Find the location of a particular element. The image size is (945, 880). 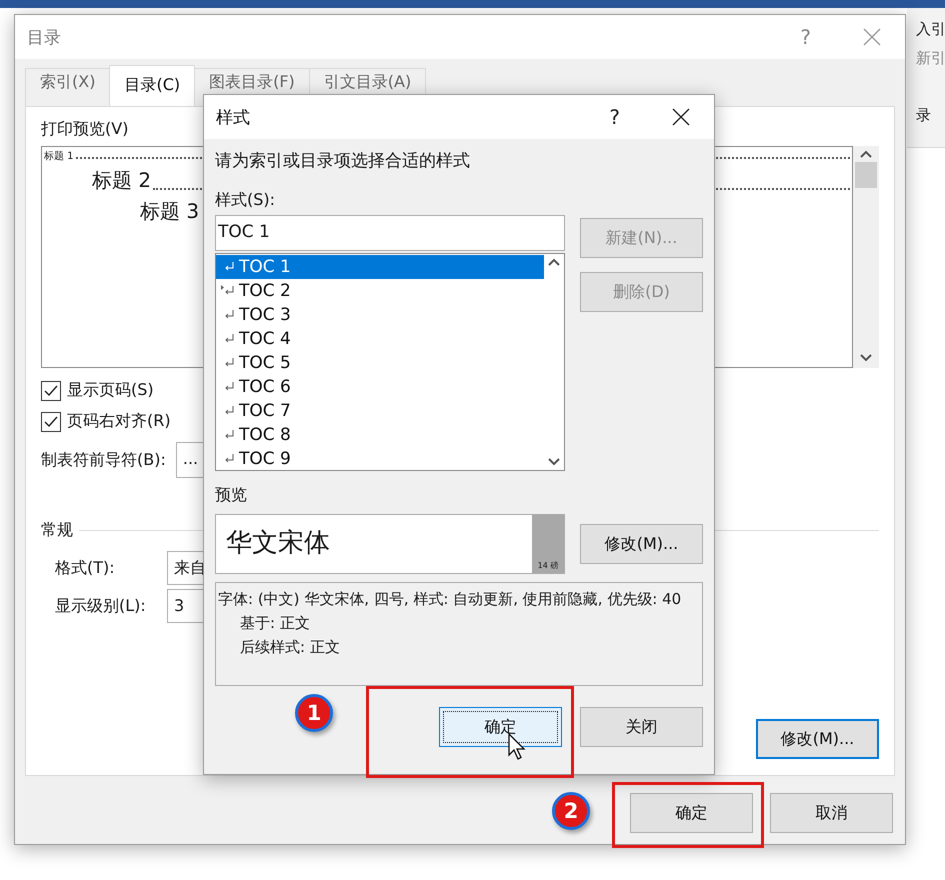

description-text: 后续样式: 正文 is located at coordinates (290, 647).